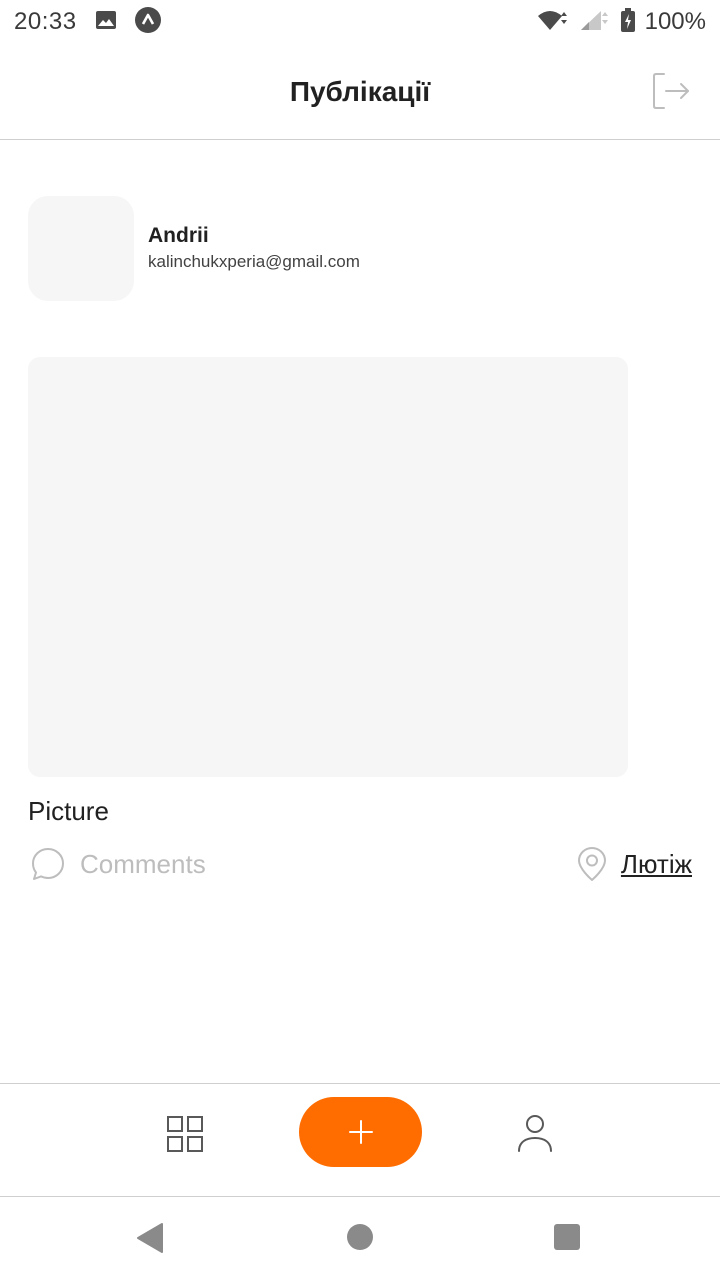  Describe the element at coordinates (147, 22) in the screenshot. I see `app-notification-icon` at that location.